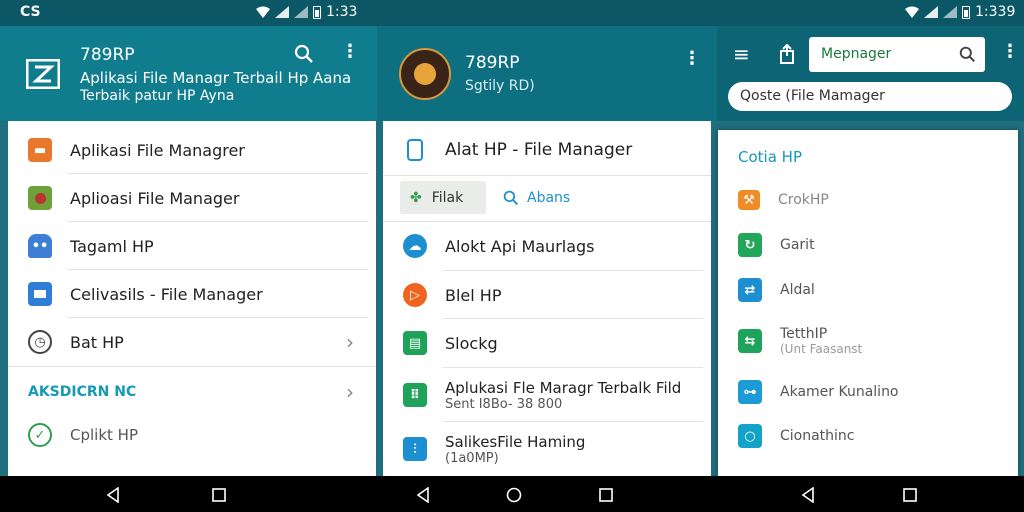  I want to click on home-icon, so click(514, 495).